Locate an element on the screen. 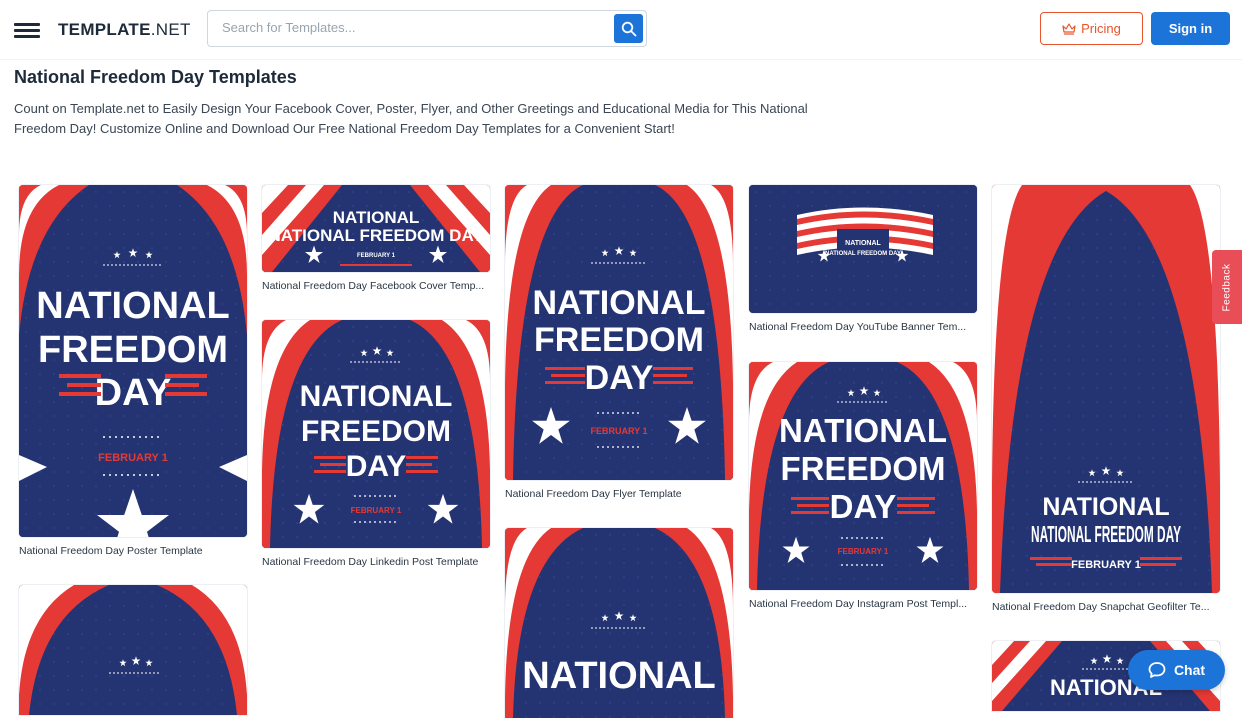 This screenshot has height=718, width=1242. search-button is located at coordinates (628, 28).